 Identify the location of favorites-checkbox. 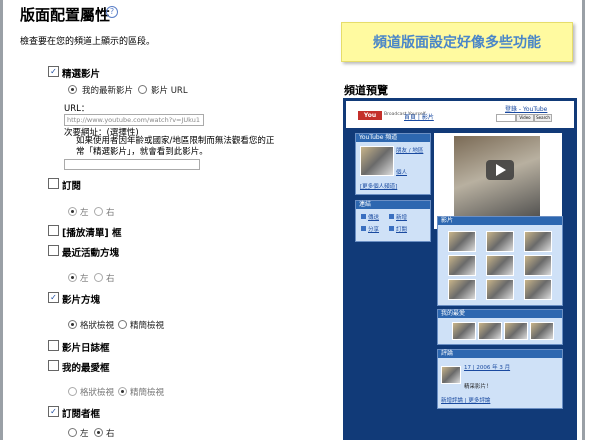
(53, 365).